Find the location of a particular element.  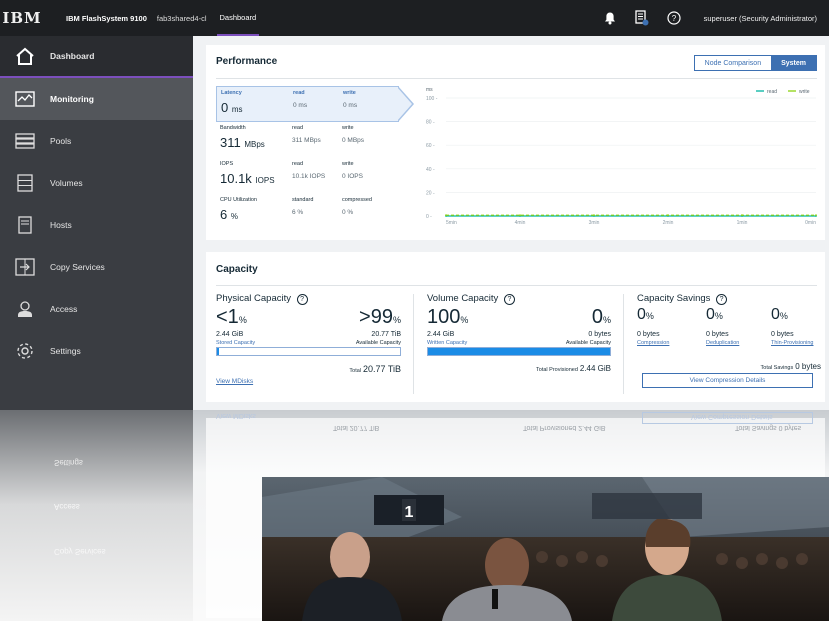

total-savings: Total Savings 0 bytes is located at coordinates (790, 366).